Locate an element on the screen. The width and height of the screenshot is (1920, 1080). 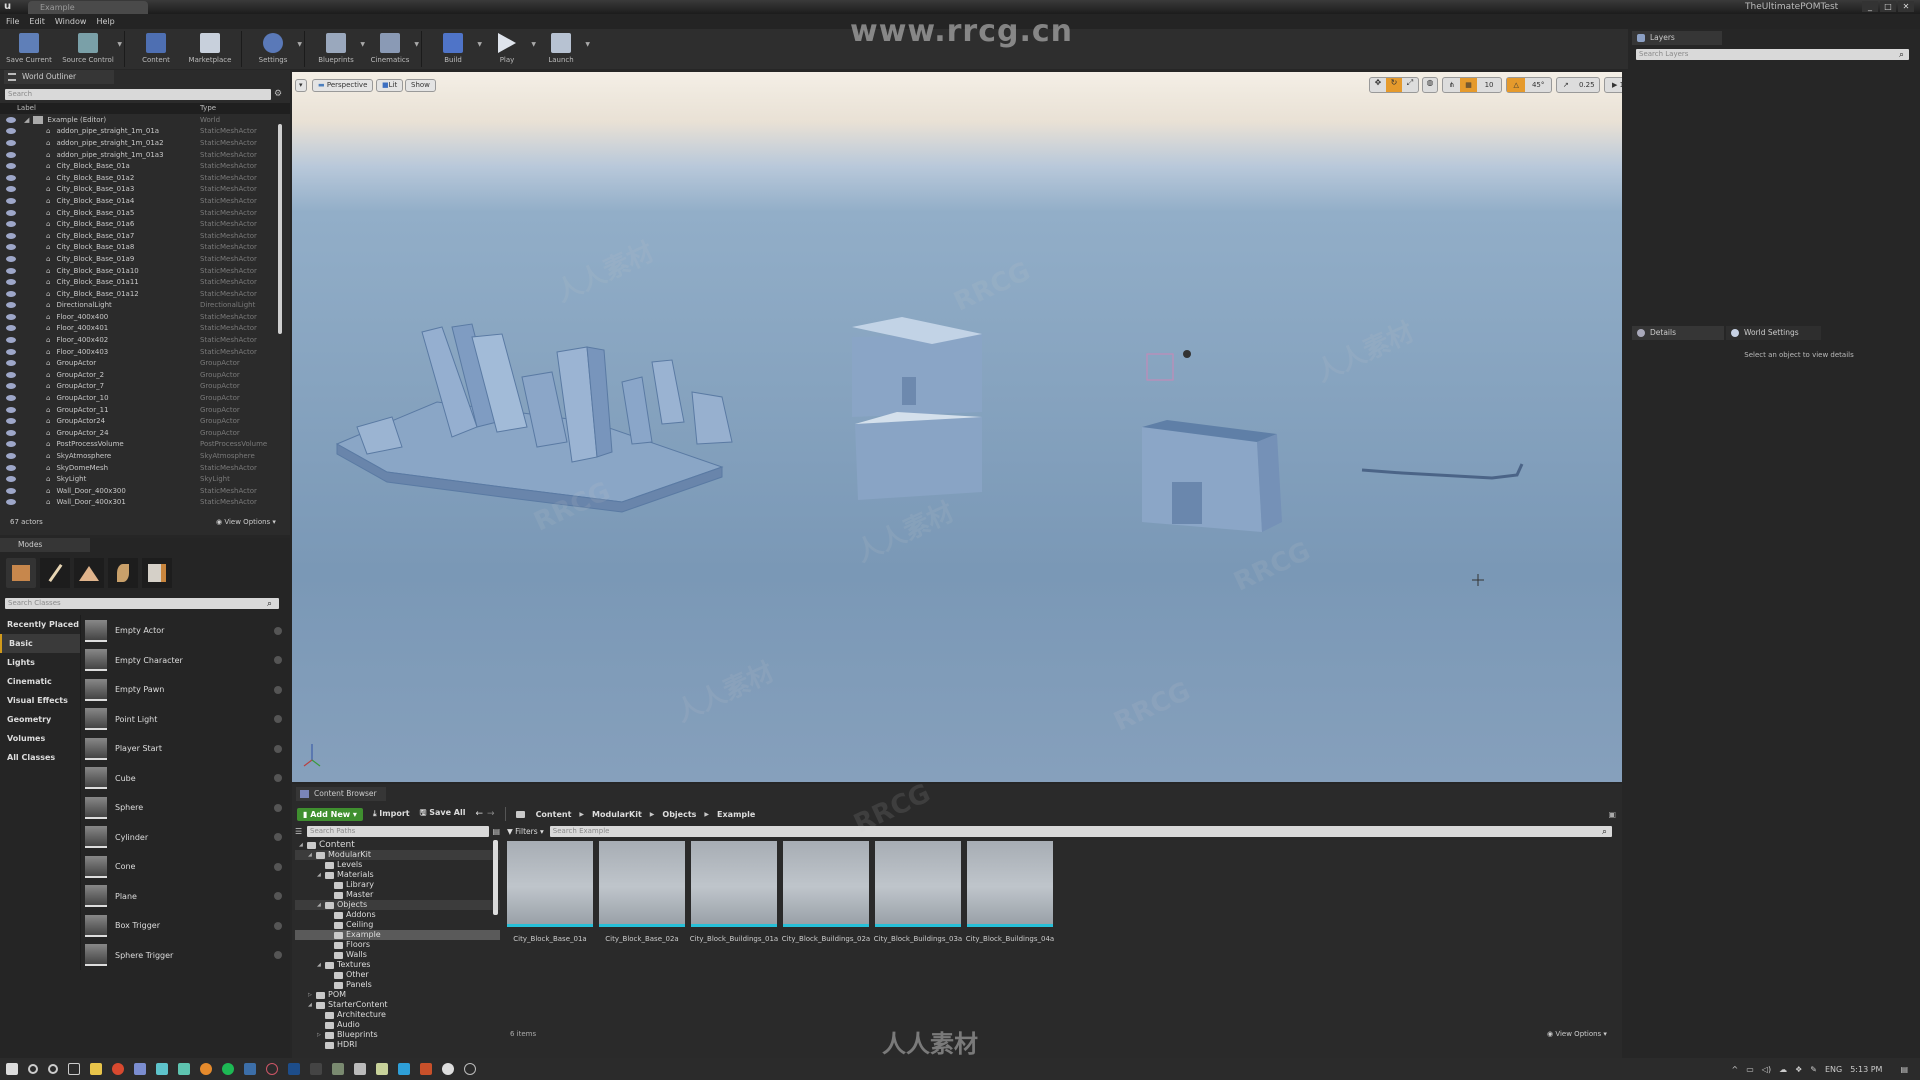
build-button: Build ▼ is located at coordinates (454, 49).